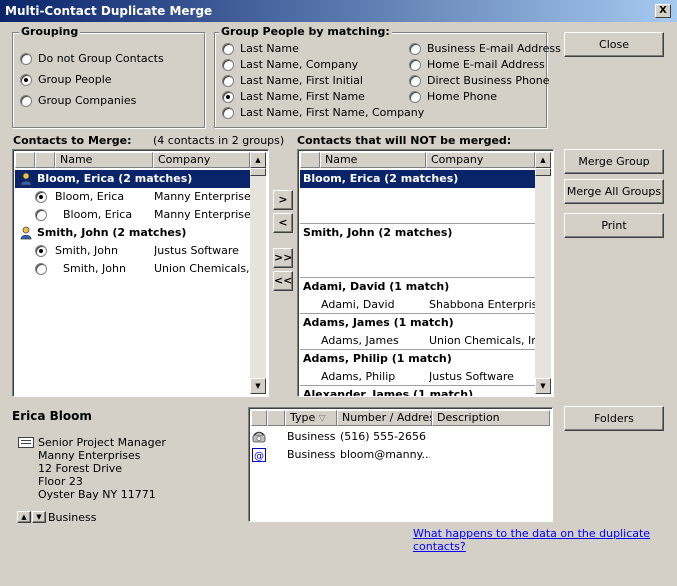  Describe the element at coordinates (323, 112) in the screenshot. I see `matching-option: Last Name, First Name, Company` at that location.